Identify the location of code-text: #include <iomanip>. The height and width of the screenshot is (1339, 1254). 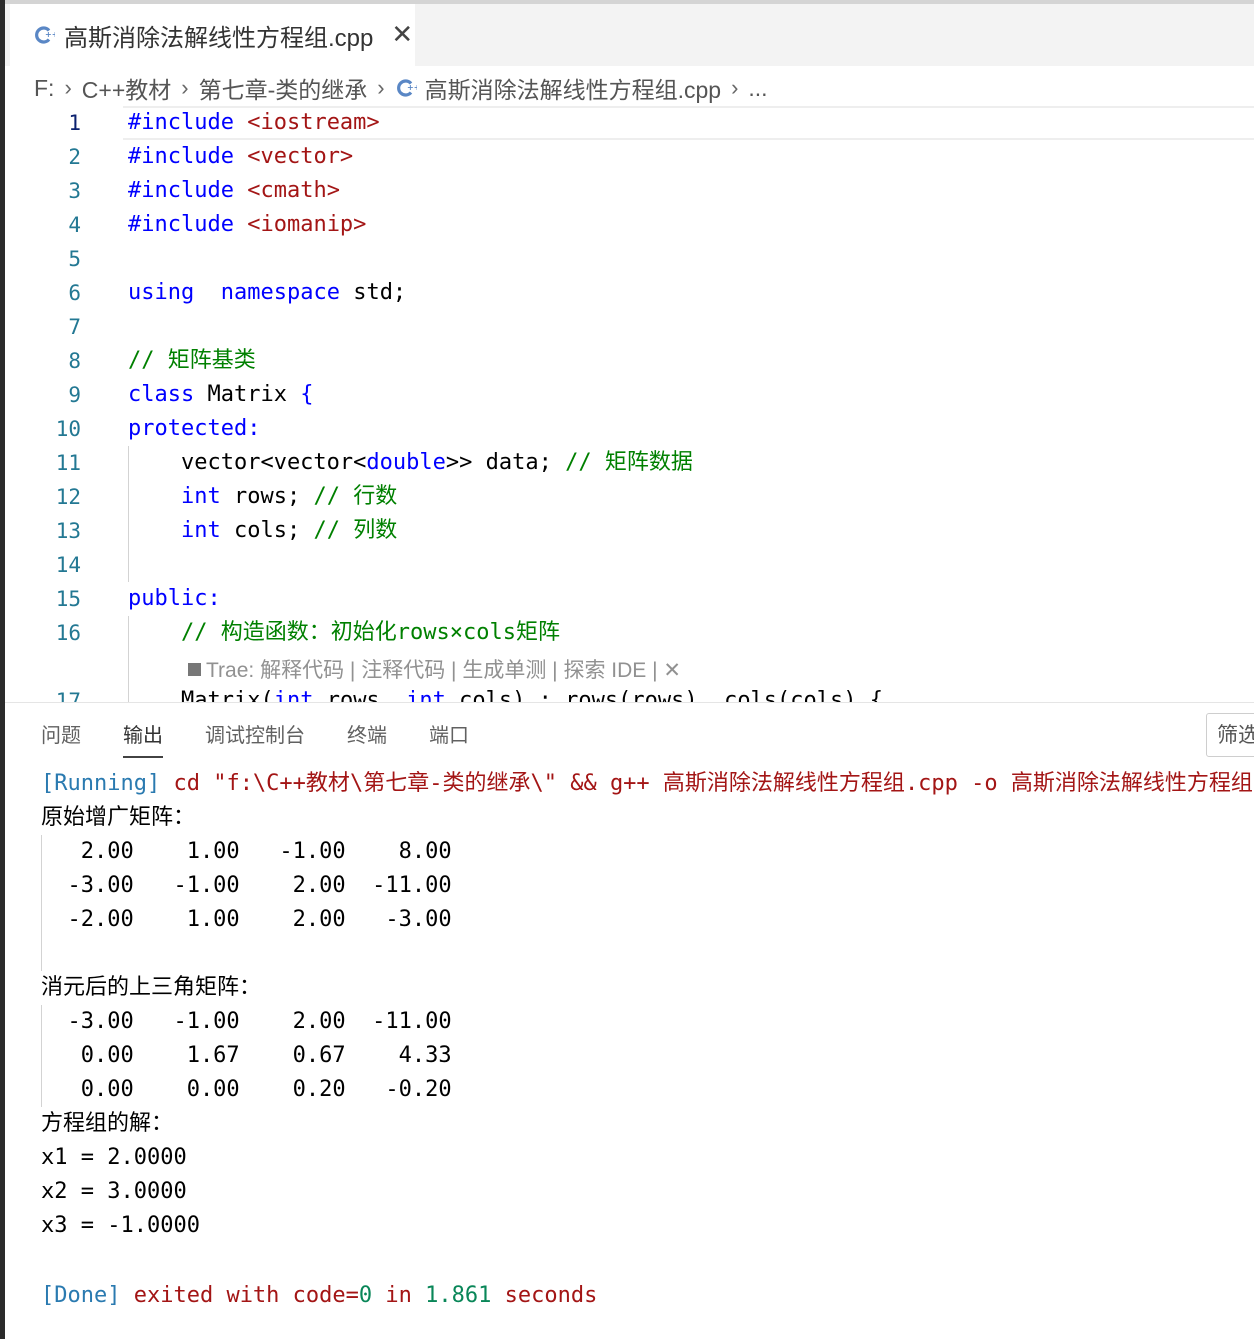
(247, 225).